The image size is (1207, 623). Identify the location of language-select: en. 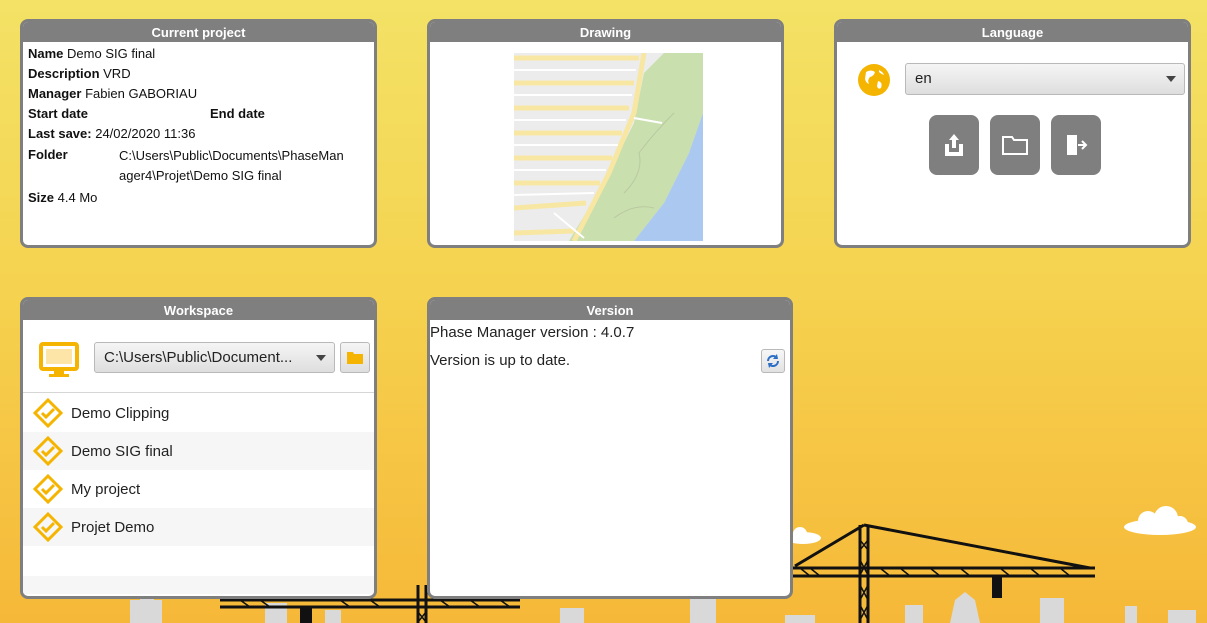
(1045, 79).